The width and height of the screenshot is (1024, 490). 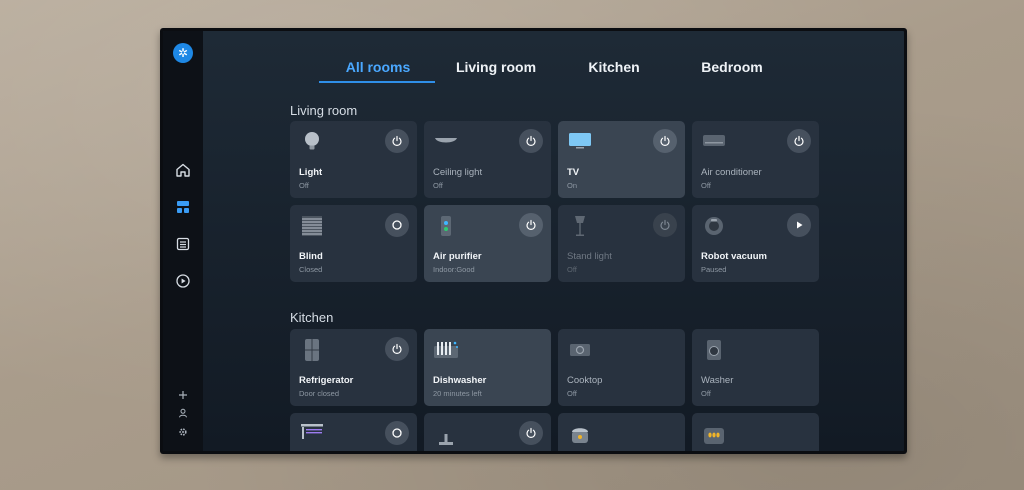 I want to click on device-status: Closed, so click(x=311, y=269).